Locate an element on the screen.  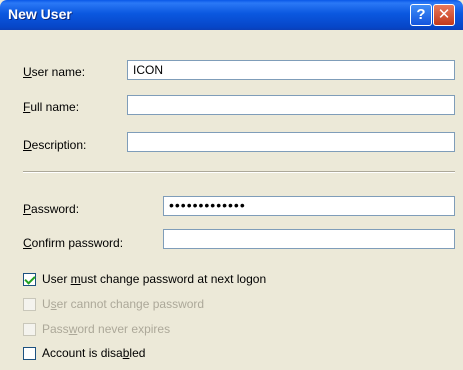
confirm-password-input is located at coordinates (309, 239).